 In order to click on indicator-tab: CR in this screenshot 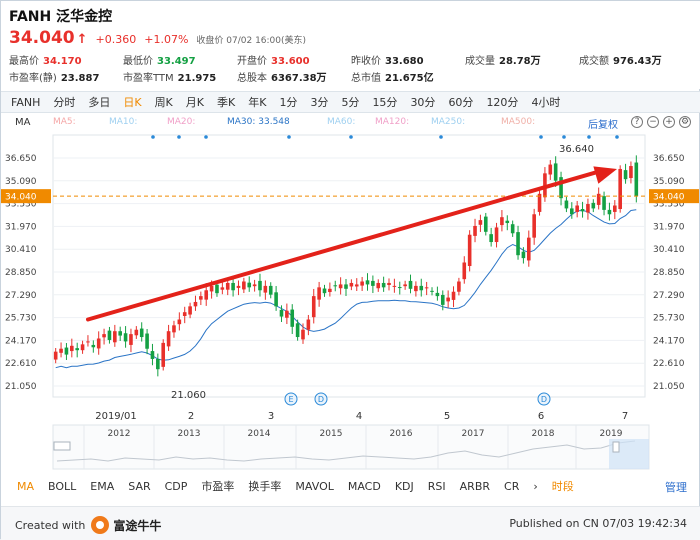, I will do `click(511, 486)`.